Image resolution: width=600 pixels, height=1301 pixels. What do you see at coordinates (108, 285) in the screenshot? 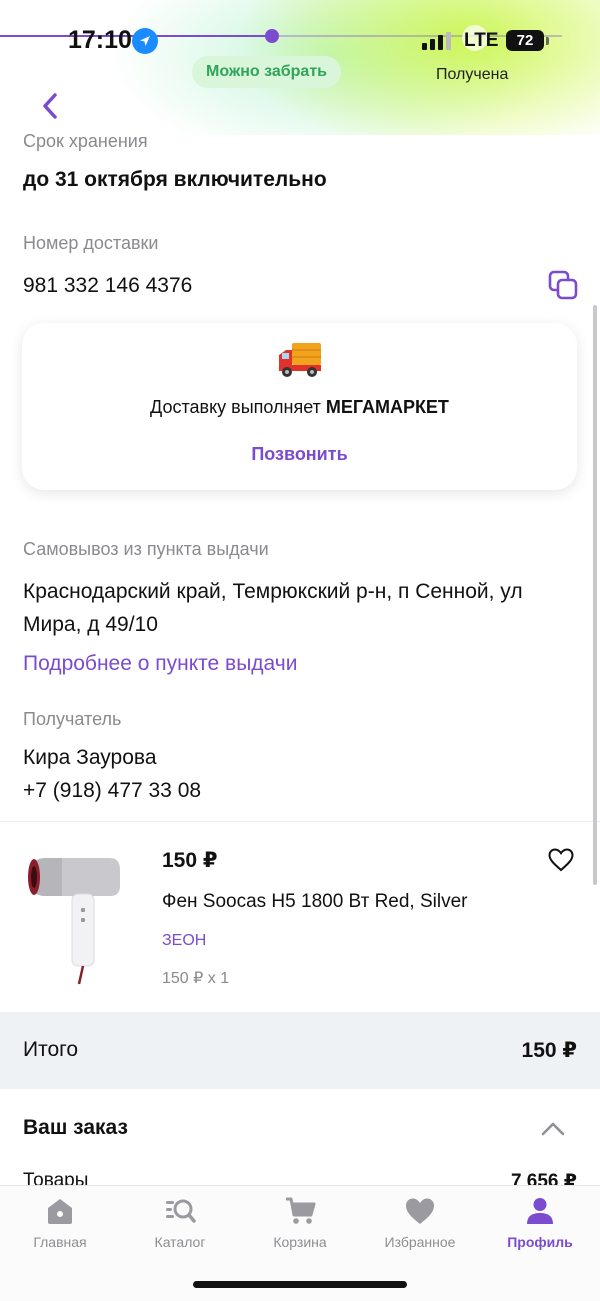
I see `delivery-number-value: 981 332 146 4376` at bounding box center [108, 285].